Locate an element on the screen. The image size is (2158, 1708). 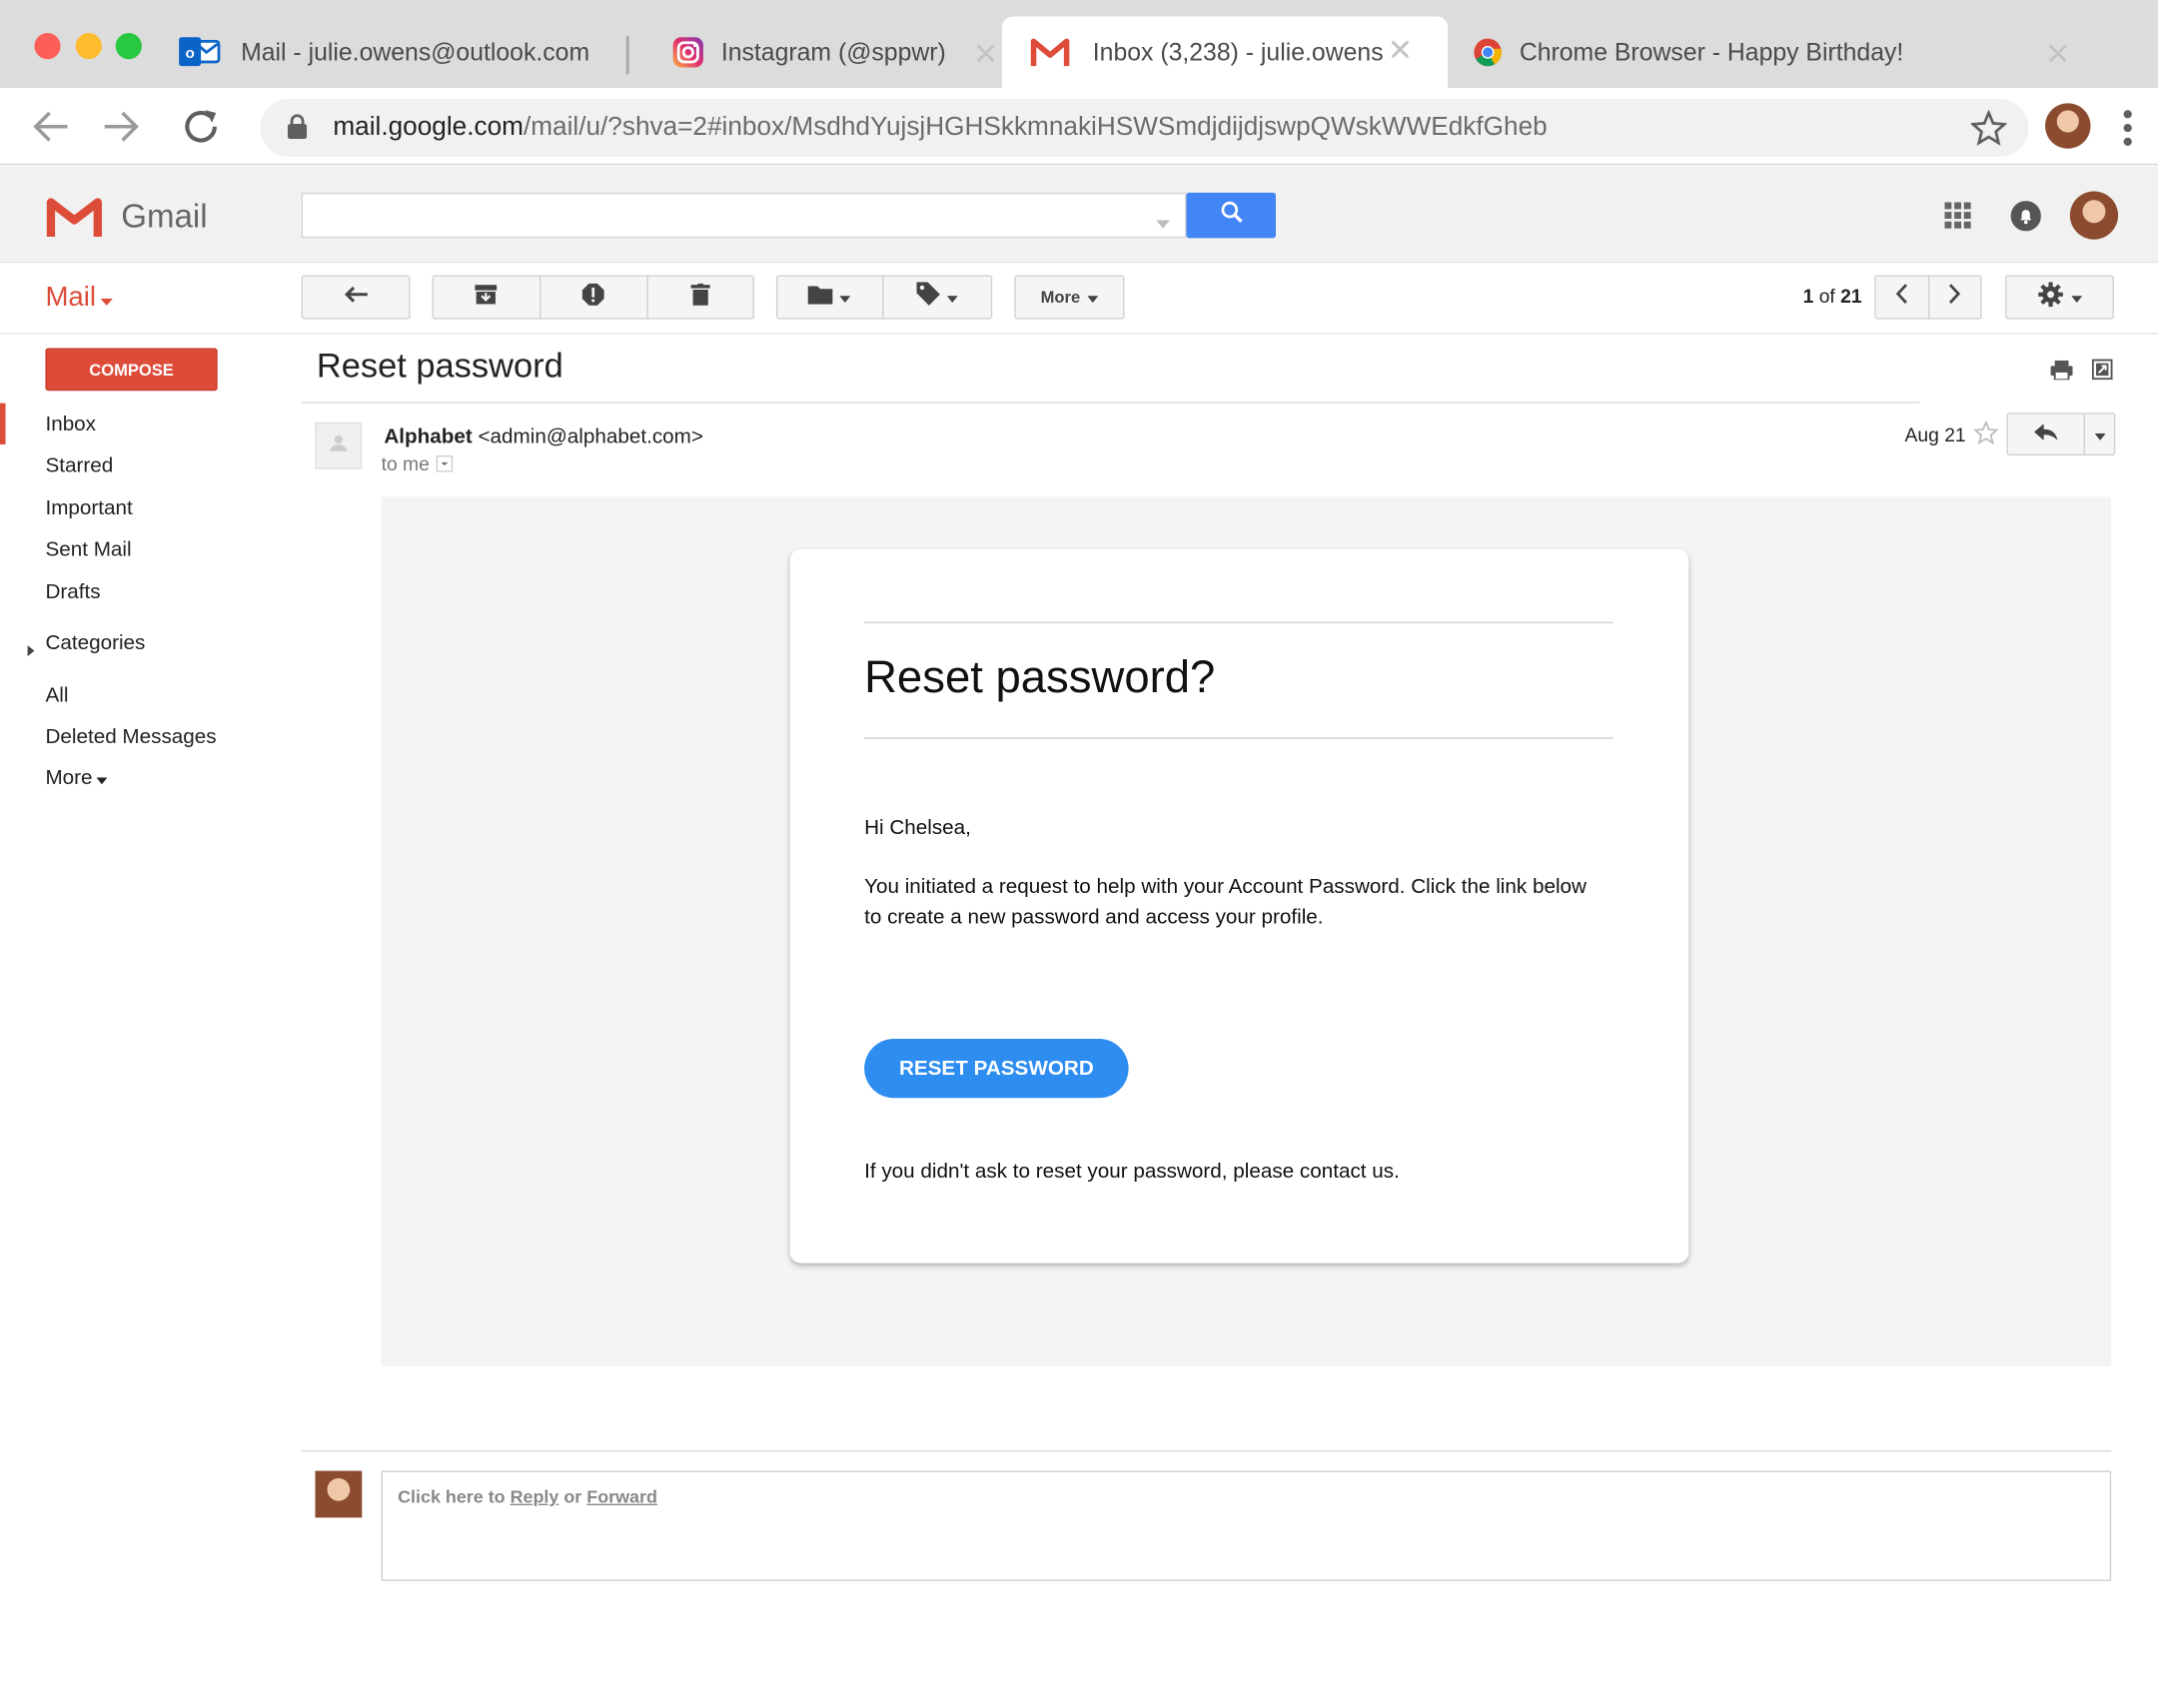
window-zoom-button is located at coordinates (128, 46).